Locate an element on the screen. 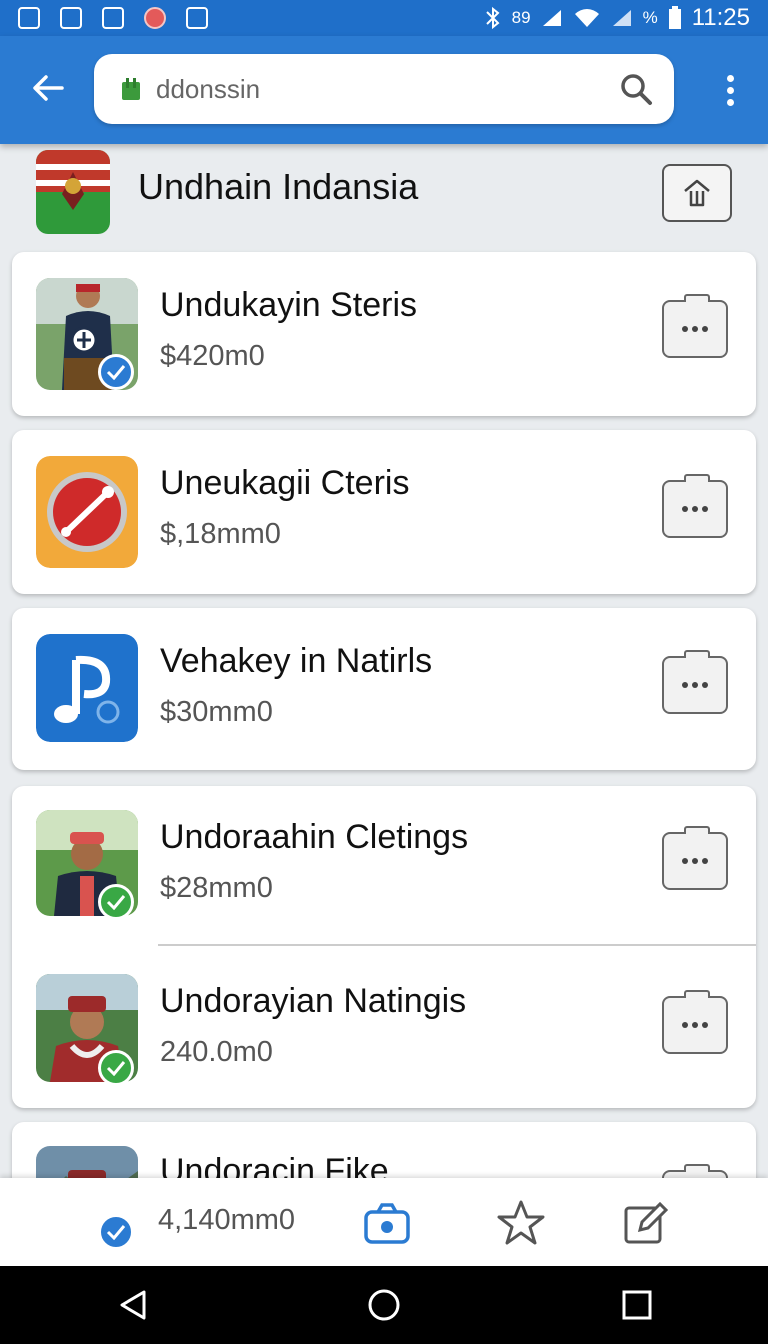 The image size is (768, 1344). search-icon is located at coordinates (636, 89).